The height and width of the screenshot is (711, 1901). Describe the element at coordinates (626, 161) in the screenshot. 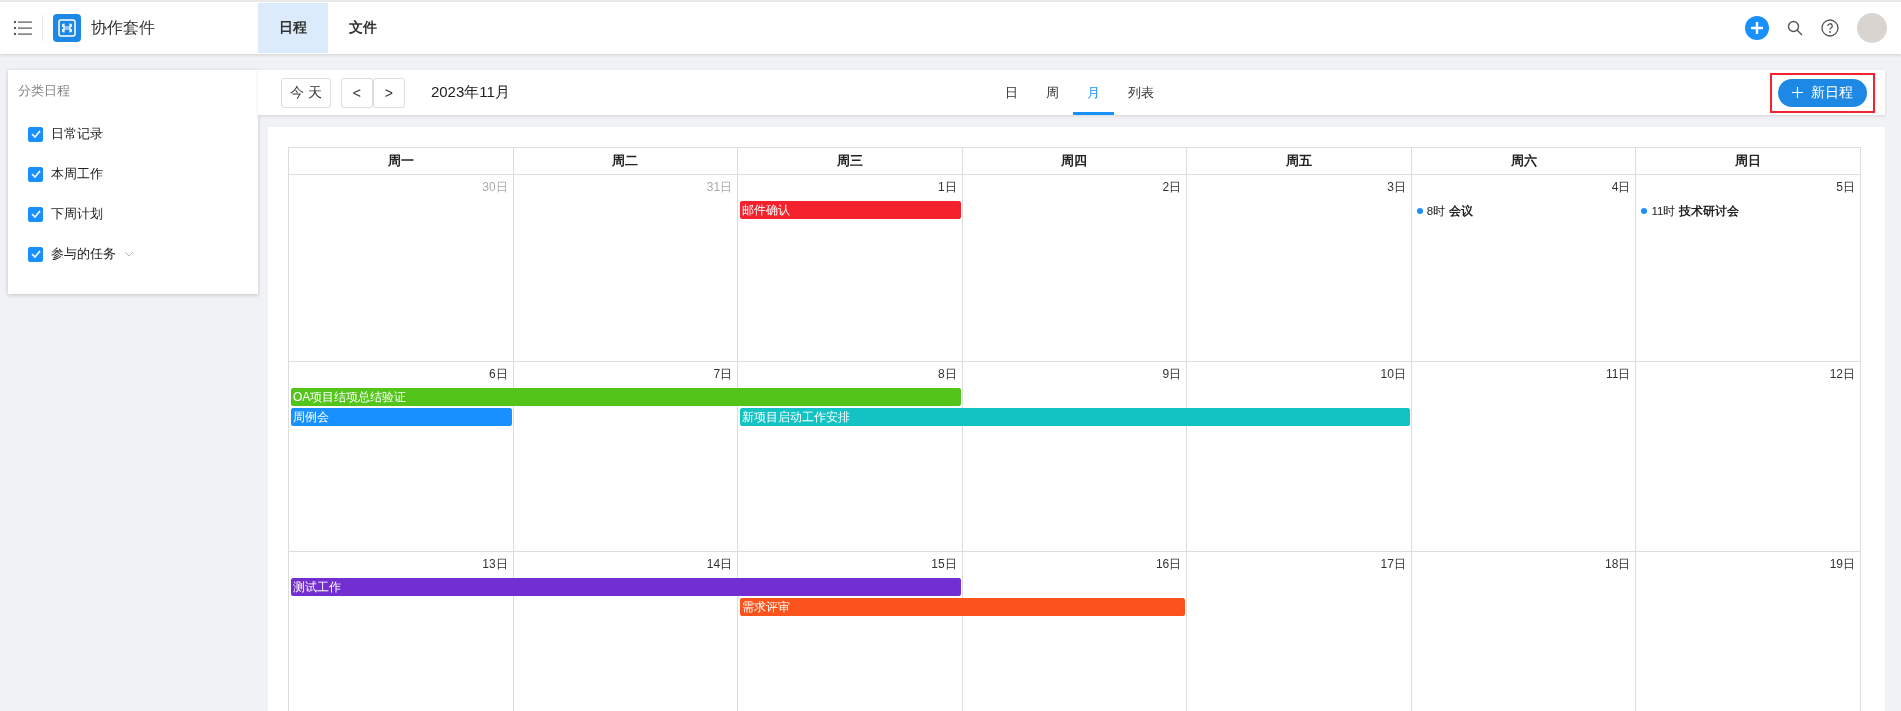

I see `weekday-header: 周二` at that location.